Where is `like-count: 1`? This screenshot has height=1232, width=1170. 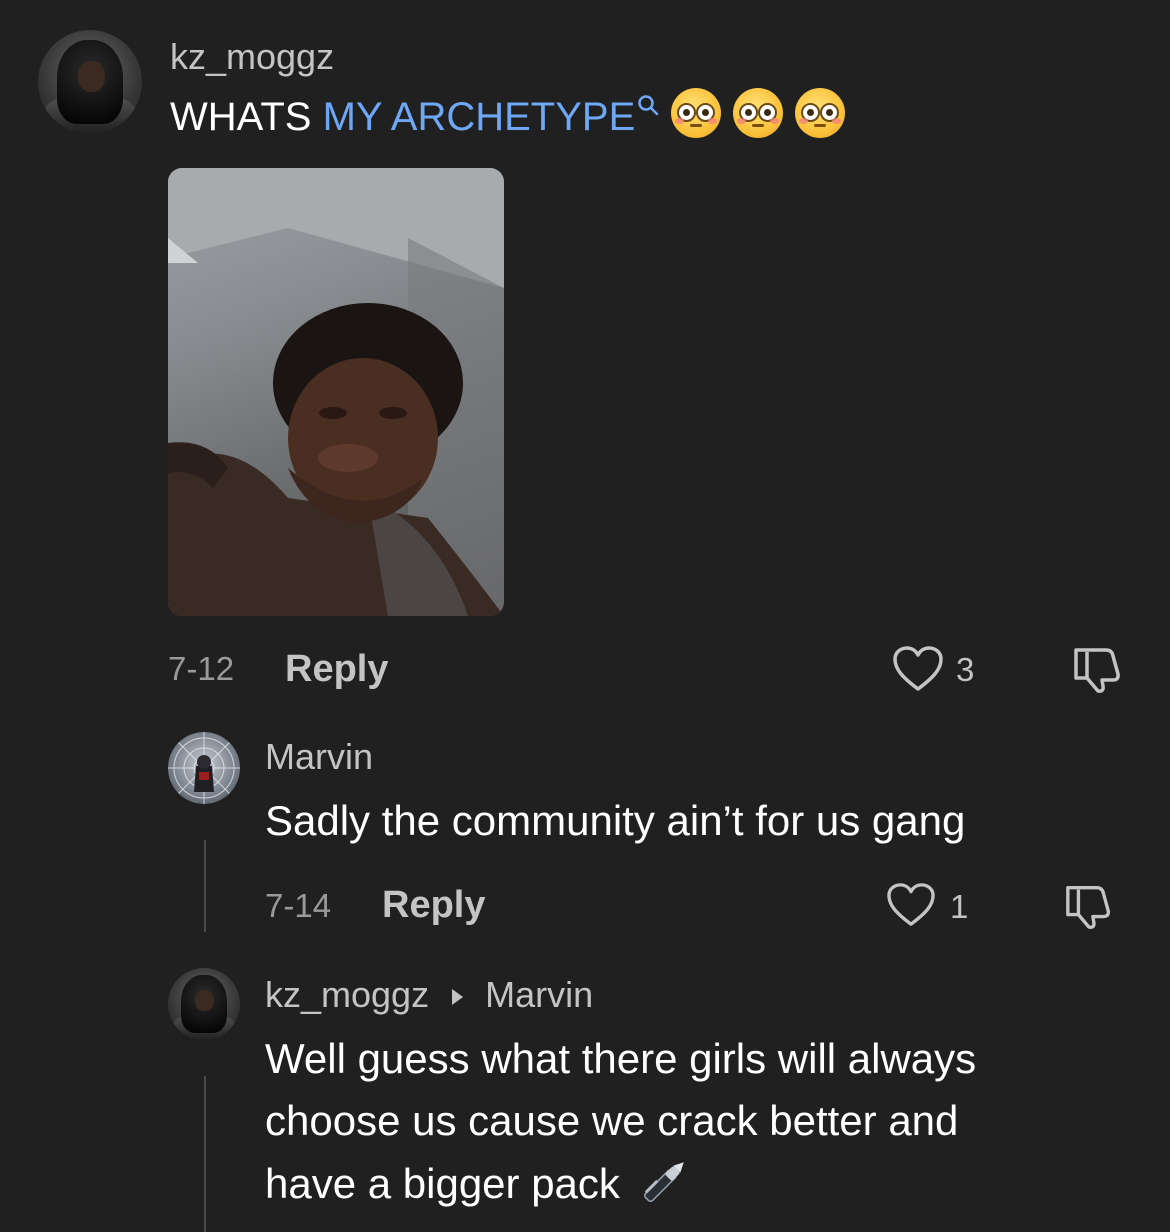 like-count: 1 is located at coordinates (959, 906).